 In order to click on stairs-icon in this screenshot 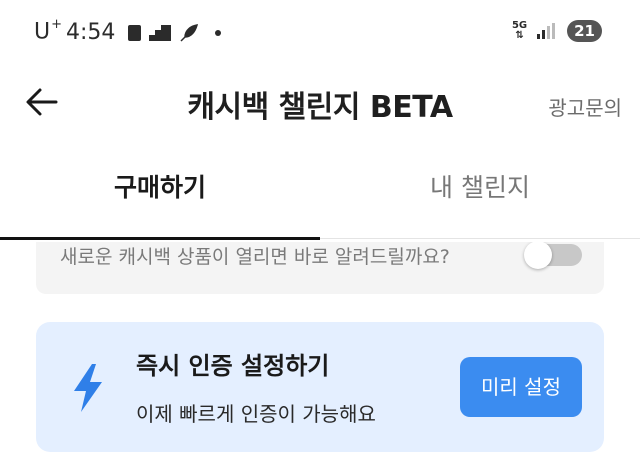, I will do `click(160, 33)`.